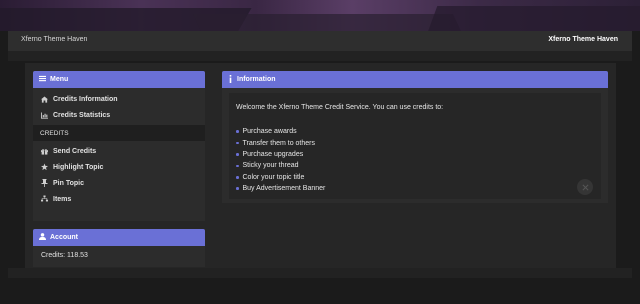 This screenshot has height=304, width=640. What do you see at coordinates (44, 151) in the screenshot?
I see `gift-icon` at bounding box center [44, 151].